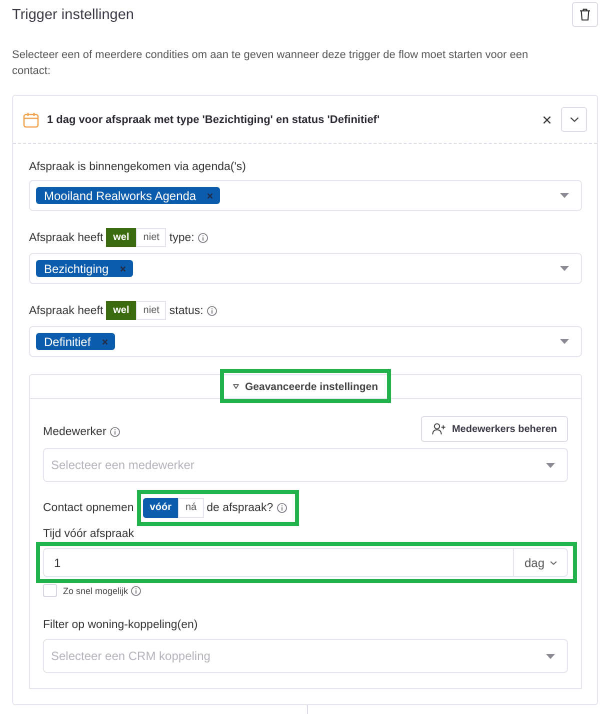 The height and width of the screenshot is (714, 609). I want to click on multi-select-field: Bezichtiging, so click(305, 268).